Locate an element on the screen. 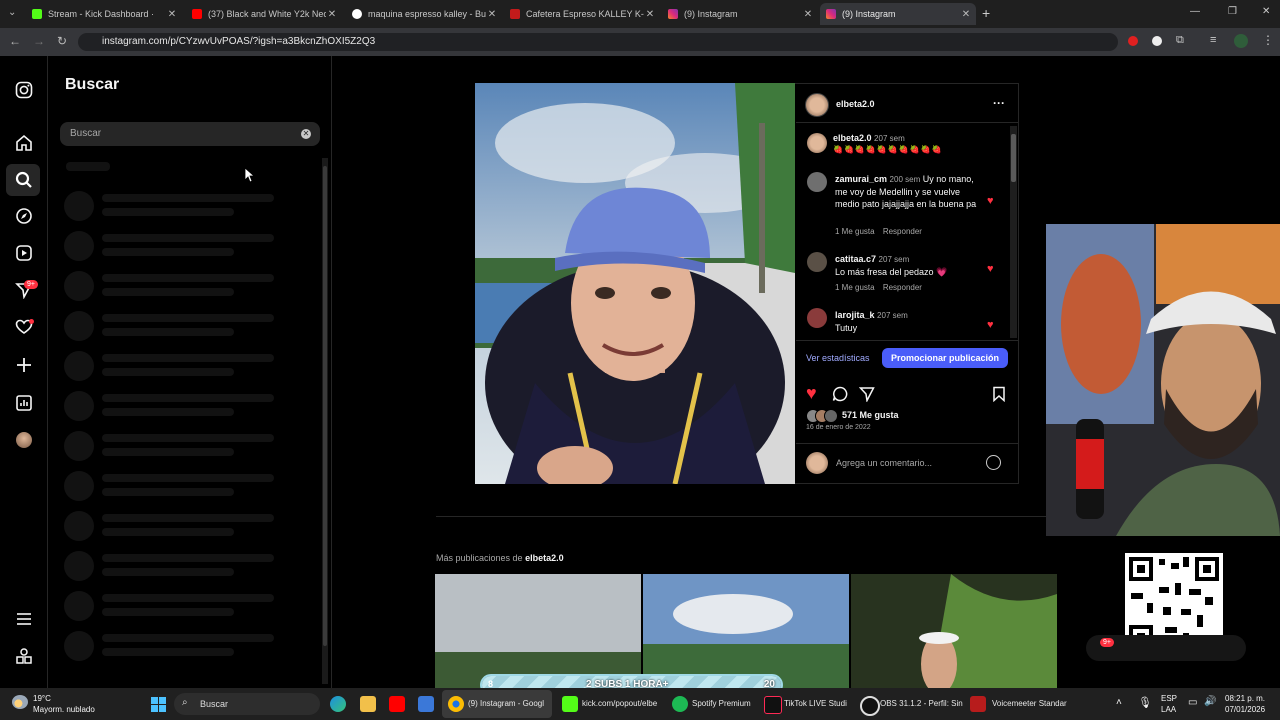 The image size is (1280, 720). close-window-icon: ✕ is located at coordinates (1266, 11).